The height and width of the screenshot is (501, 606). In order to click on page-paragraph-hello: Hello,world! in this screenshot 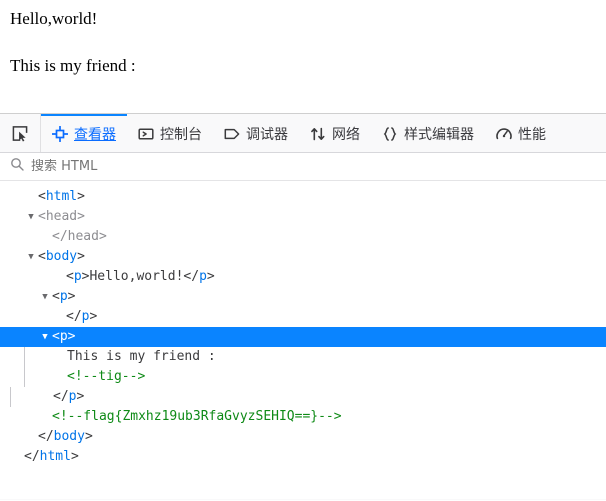, I will do `click(54, 18)`.